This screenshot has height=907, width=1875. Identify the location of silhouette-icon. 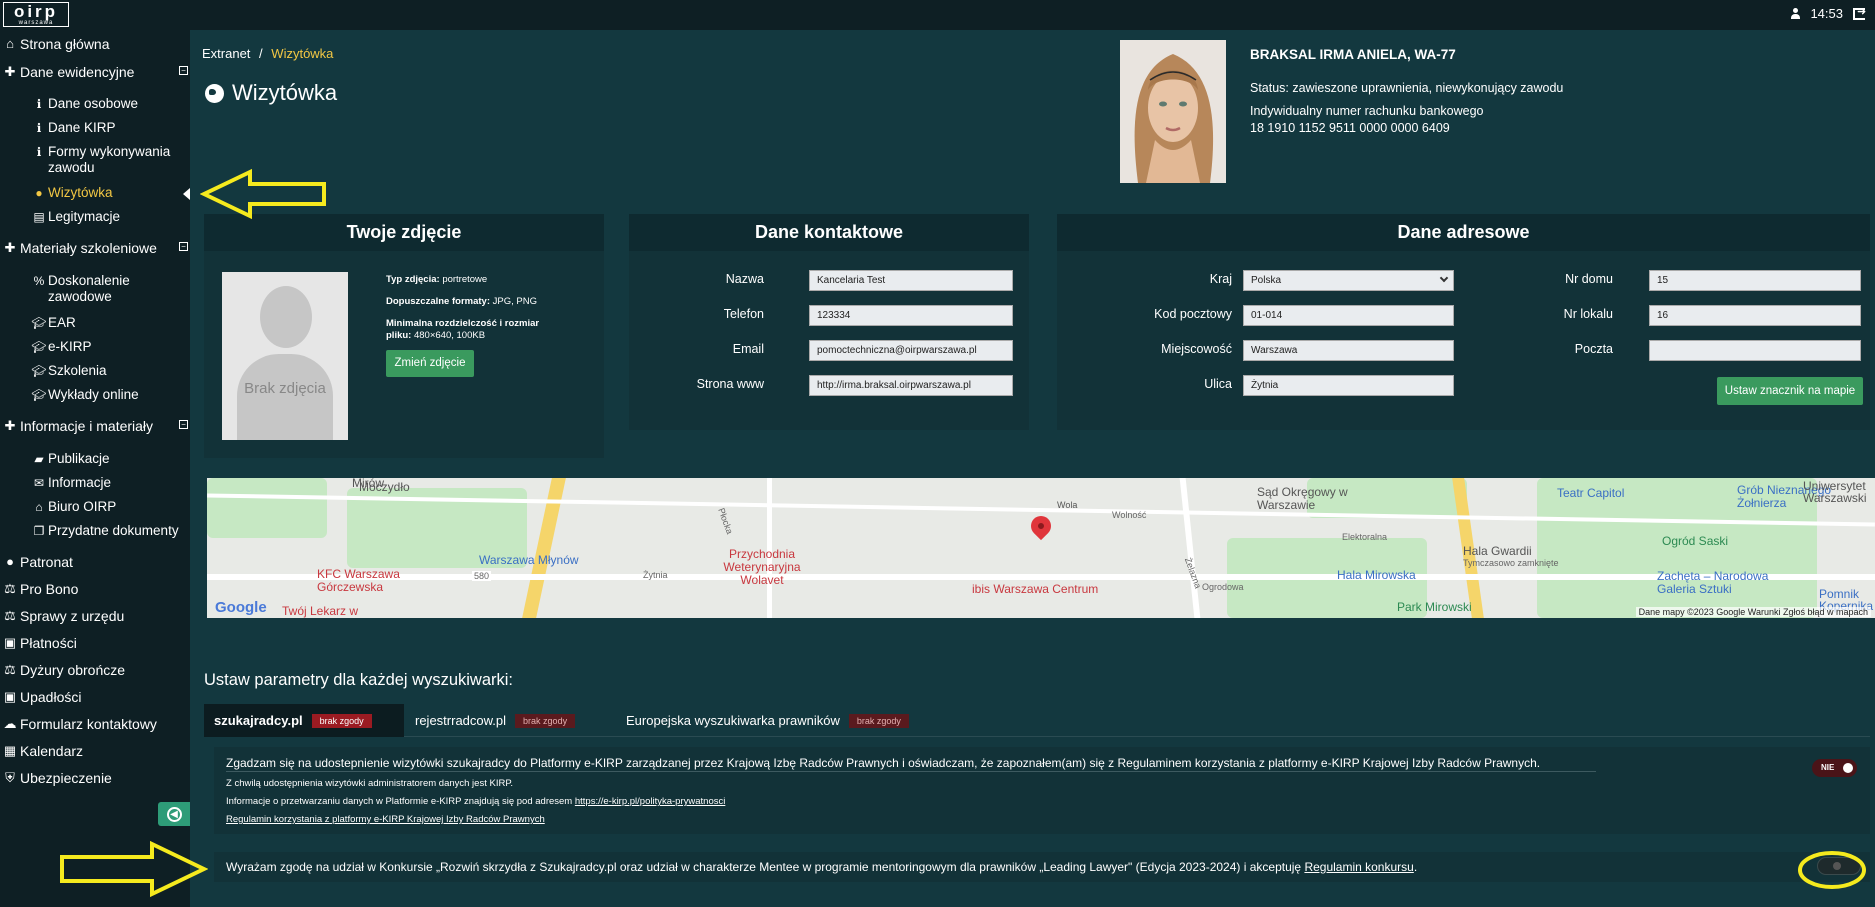
(286, 317).